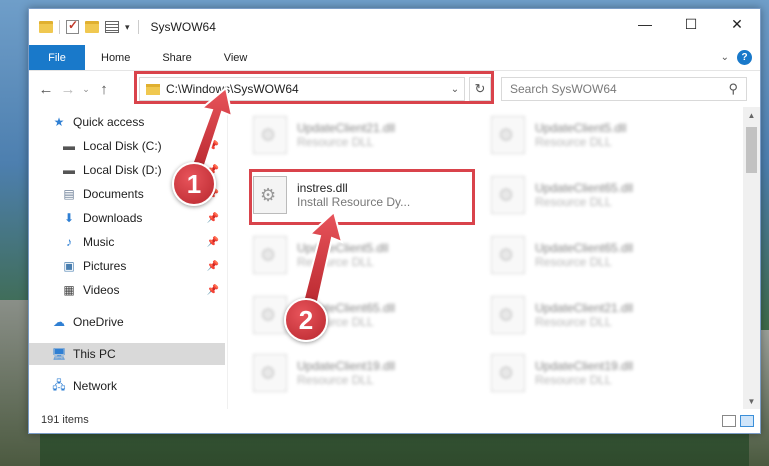 The image size is (769, 466). Describe the element at coordinates (306, 320) in the screenshot. I see `step-2-badge: 2` at that location.